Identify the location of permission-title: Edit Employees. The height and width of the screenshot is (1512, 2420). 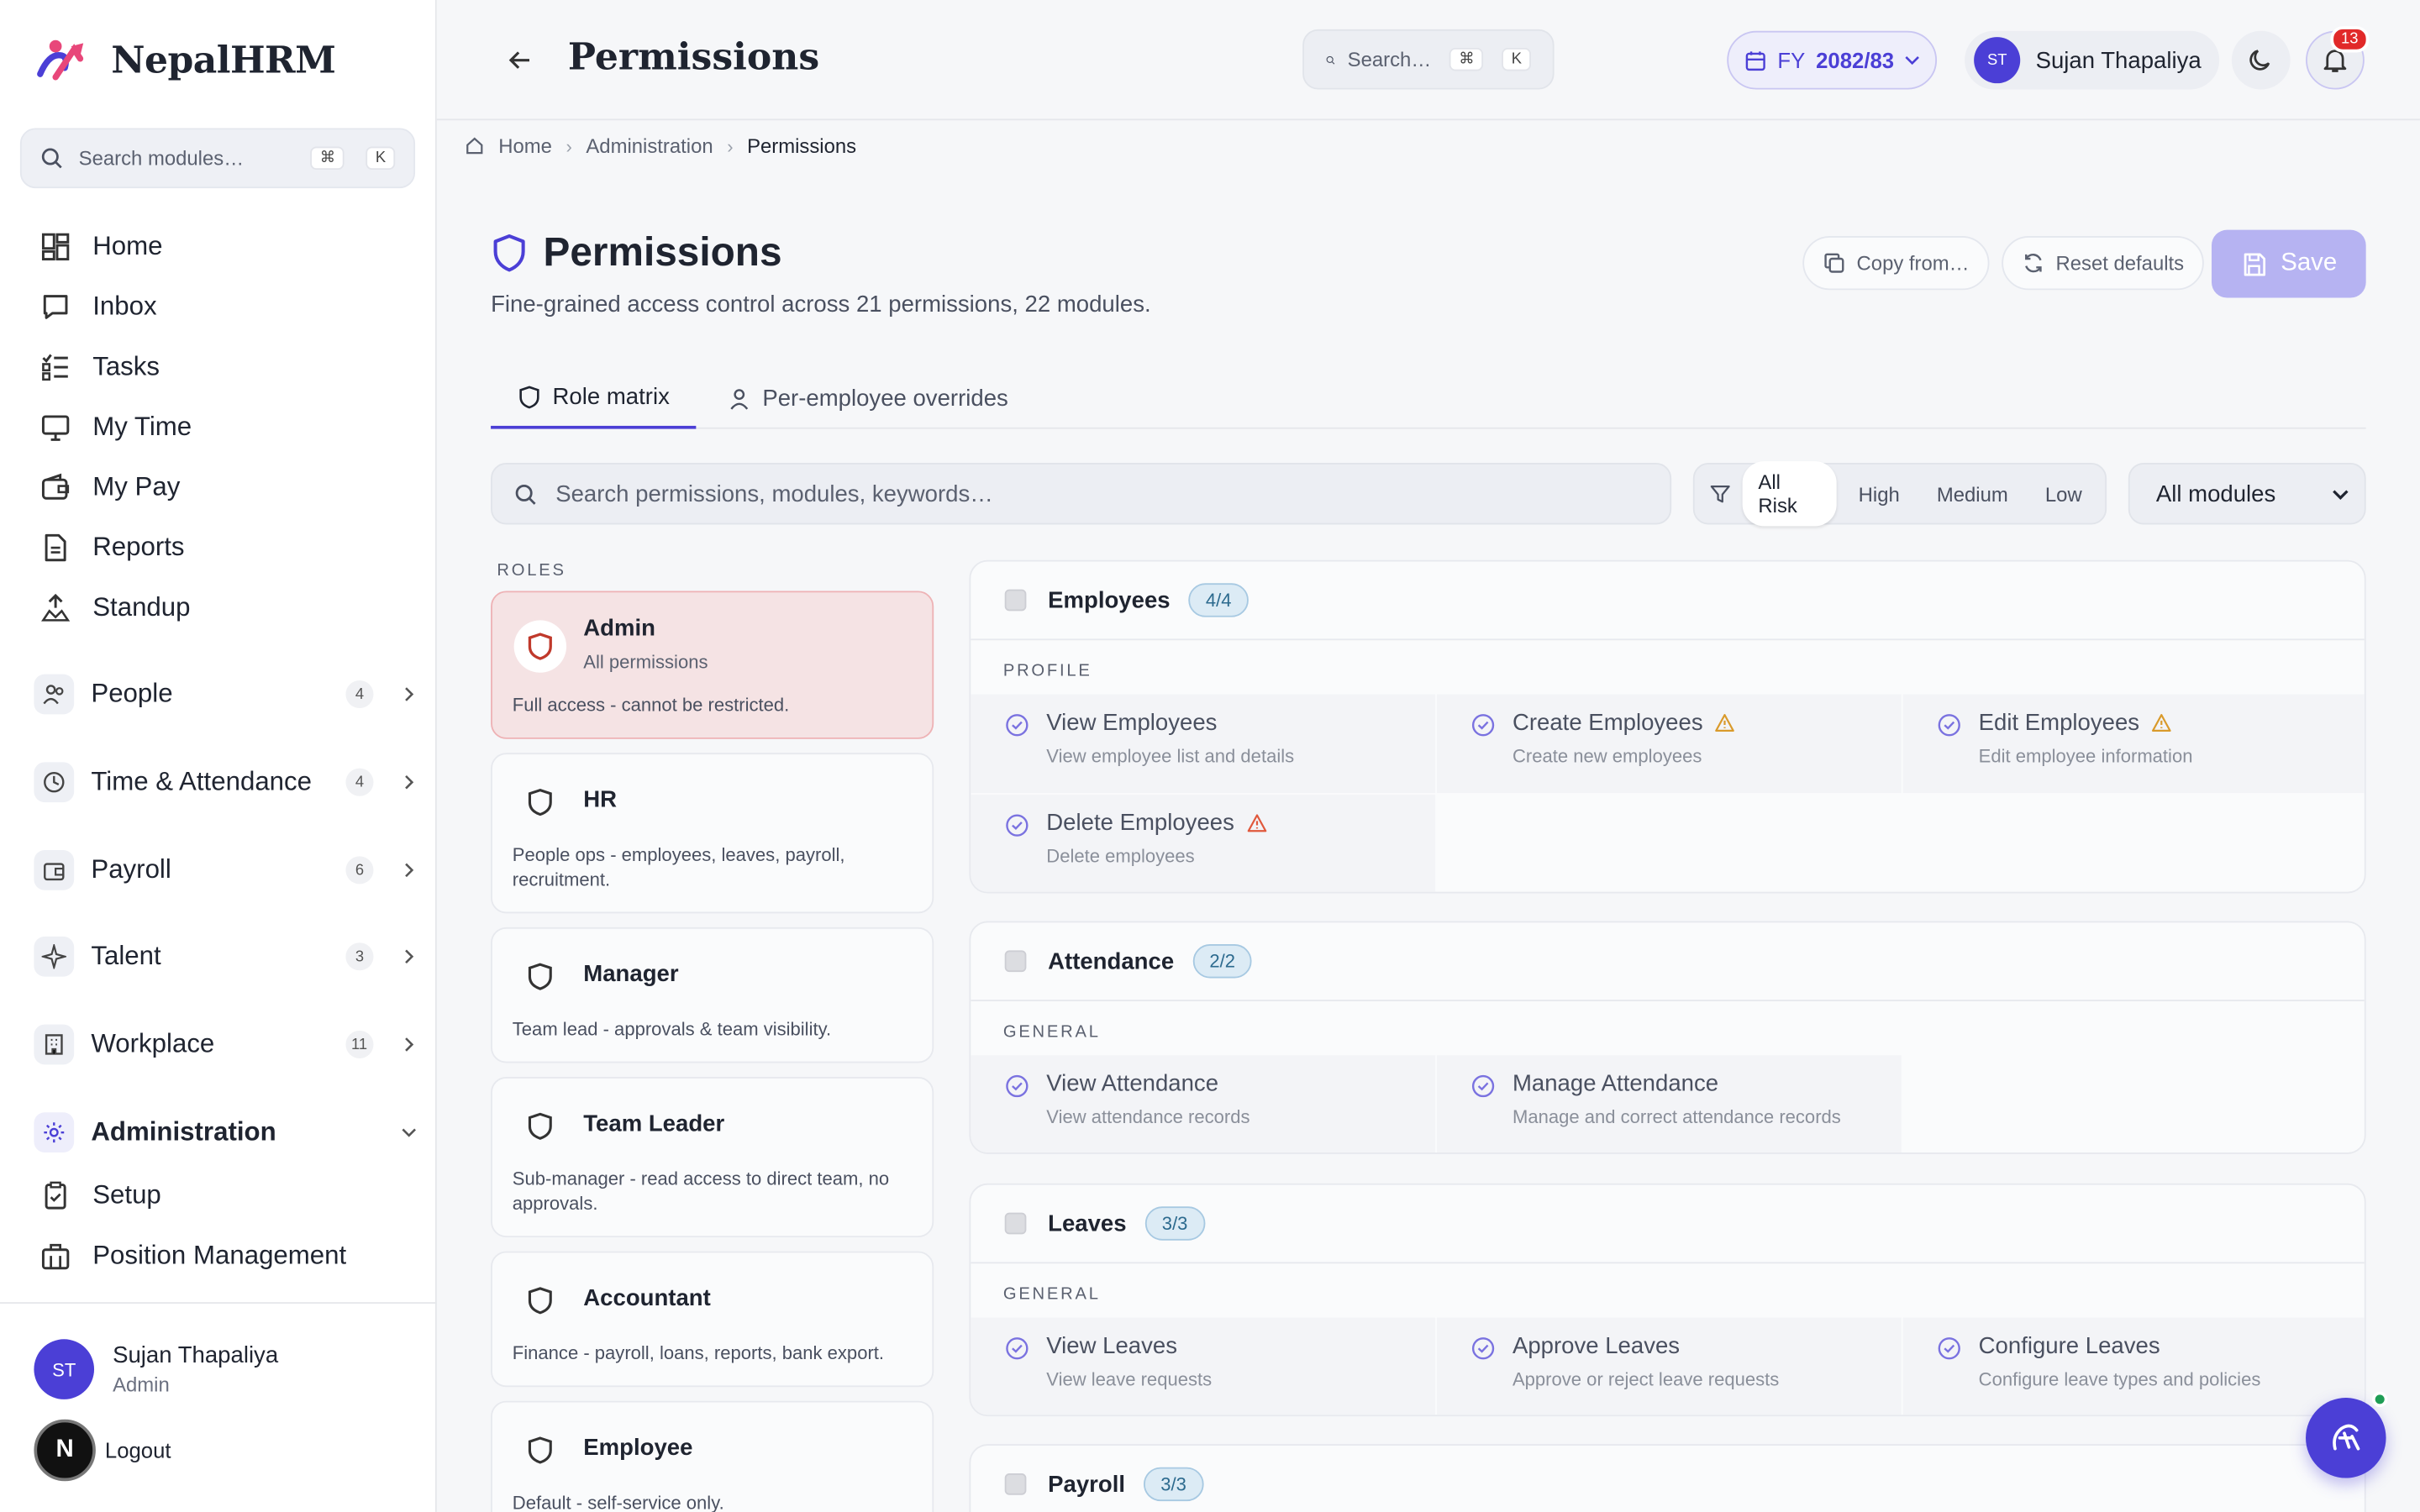
(2059, 723).